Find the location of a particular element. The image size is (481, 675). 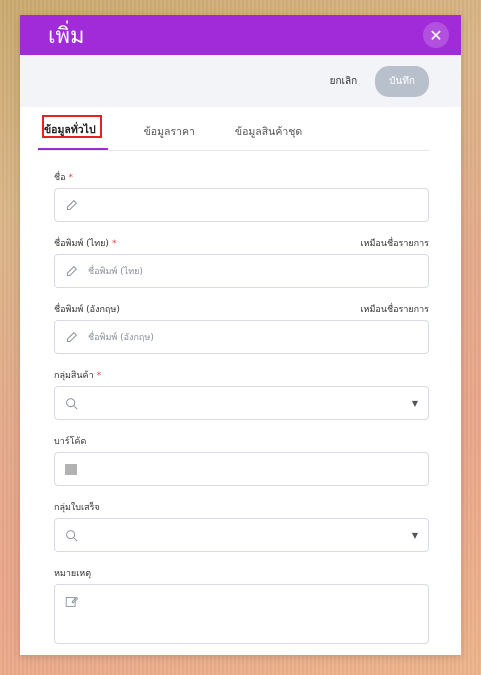

tab-label: ข้อมูลสินค้าชุด is located at coordinates (268, 132).